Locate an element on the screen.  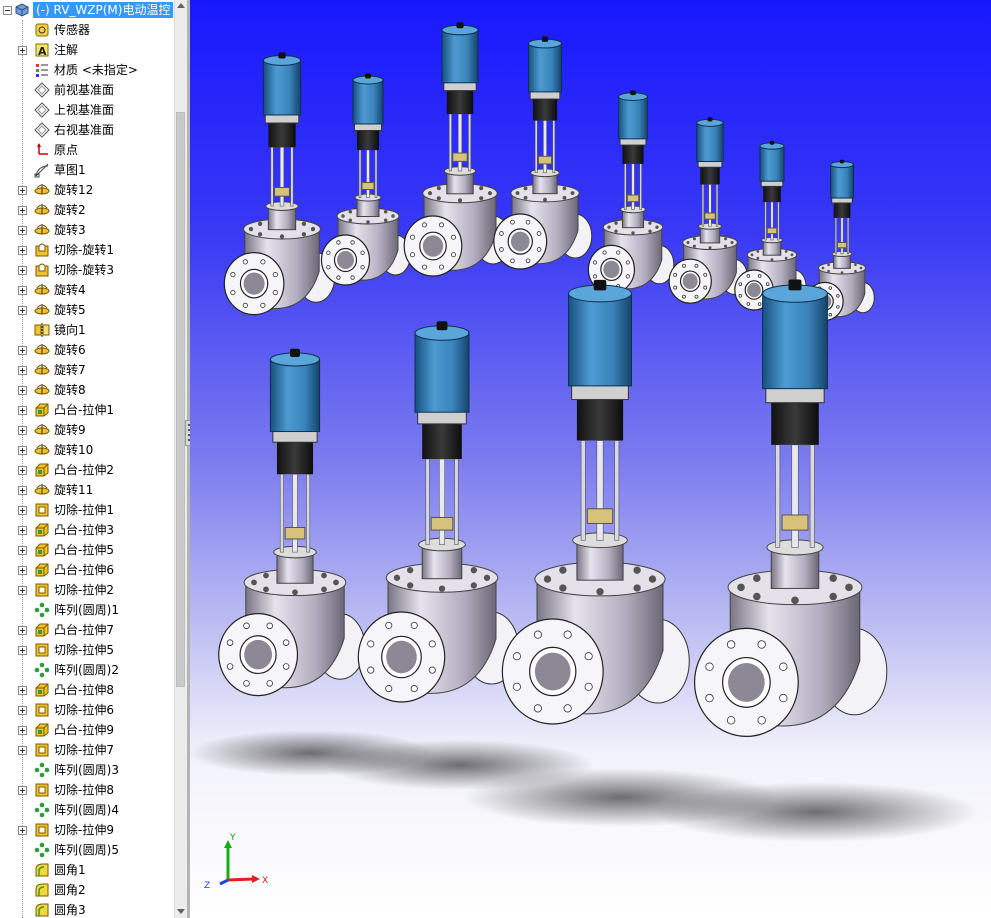
tree-item: 阵列(圆周)4 is located at coordinates (87, 810).